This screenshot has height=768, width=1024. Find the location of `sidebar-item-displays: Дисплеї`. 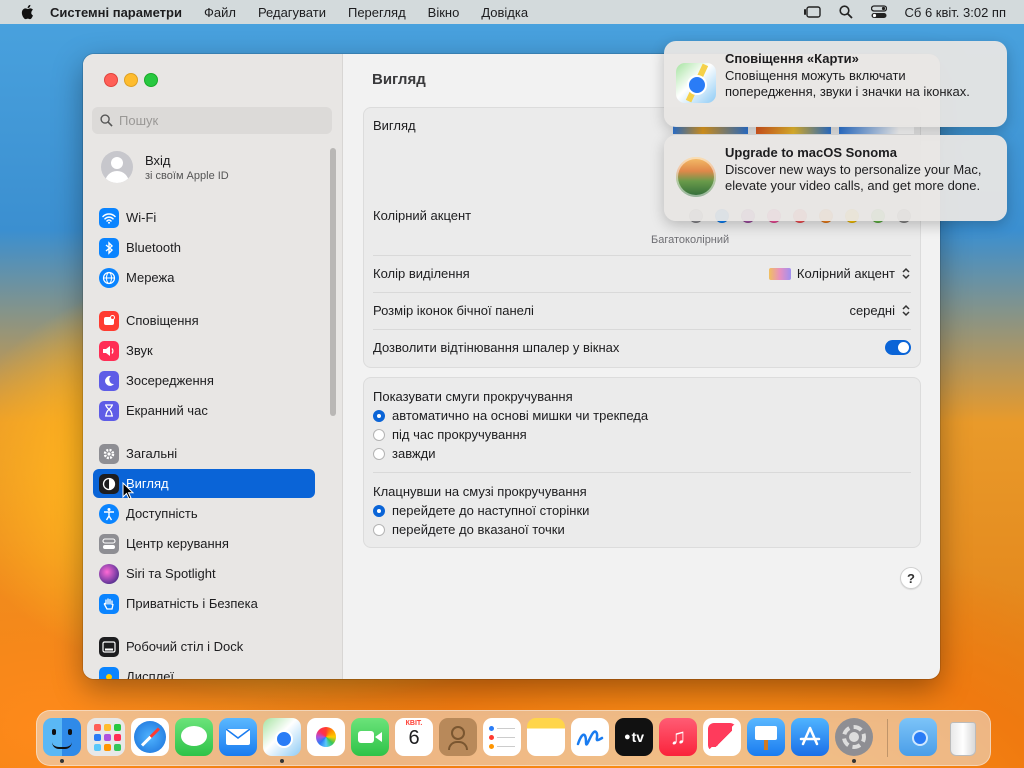

sidebar-item-displays: Дисплеї is located at coordinates (204, 670).